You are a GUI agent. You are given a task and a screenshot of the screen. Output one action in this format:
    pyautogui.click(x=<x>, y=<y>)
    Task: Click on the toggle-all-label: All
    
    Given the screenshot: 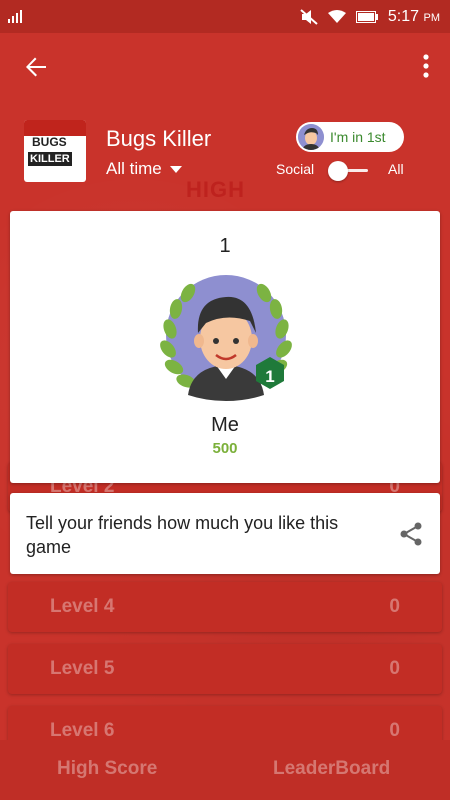 What is the action you would take?
    pyautogui.click(x=396, y=169)
    